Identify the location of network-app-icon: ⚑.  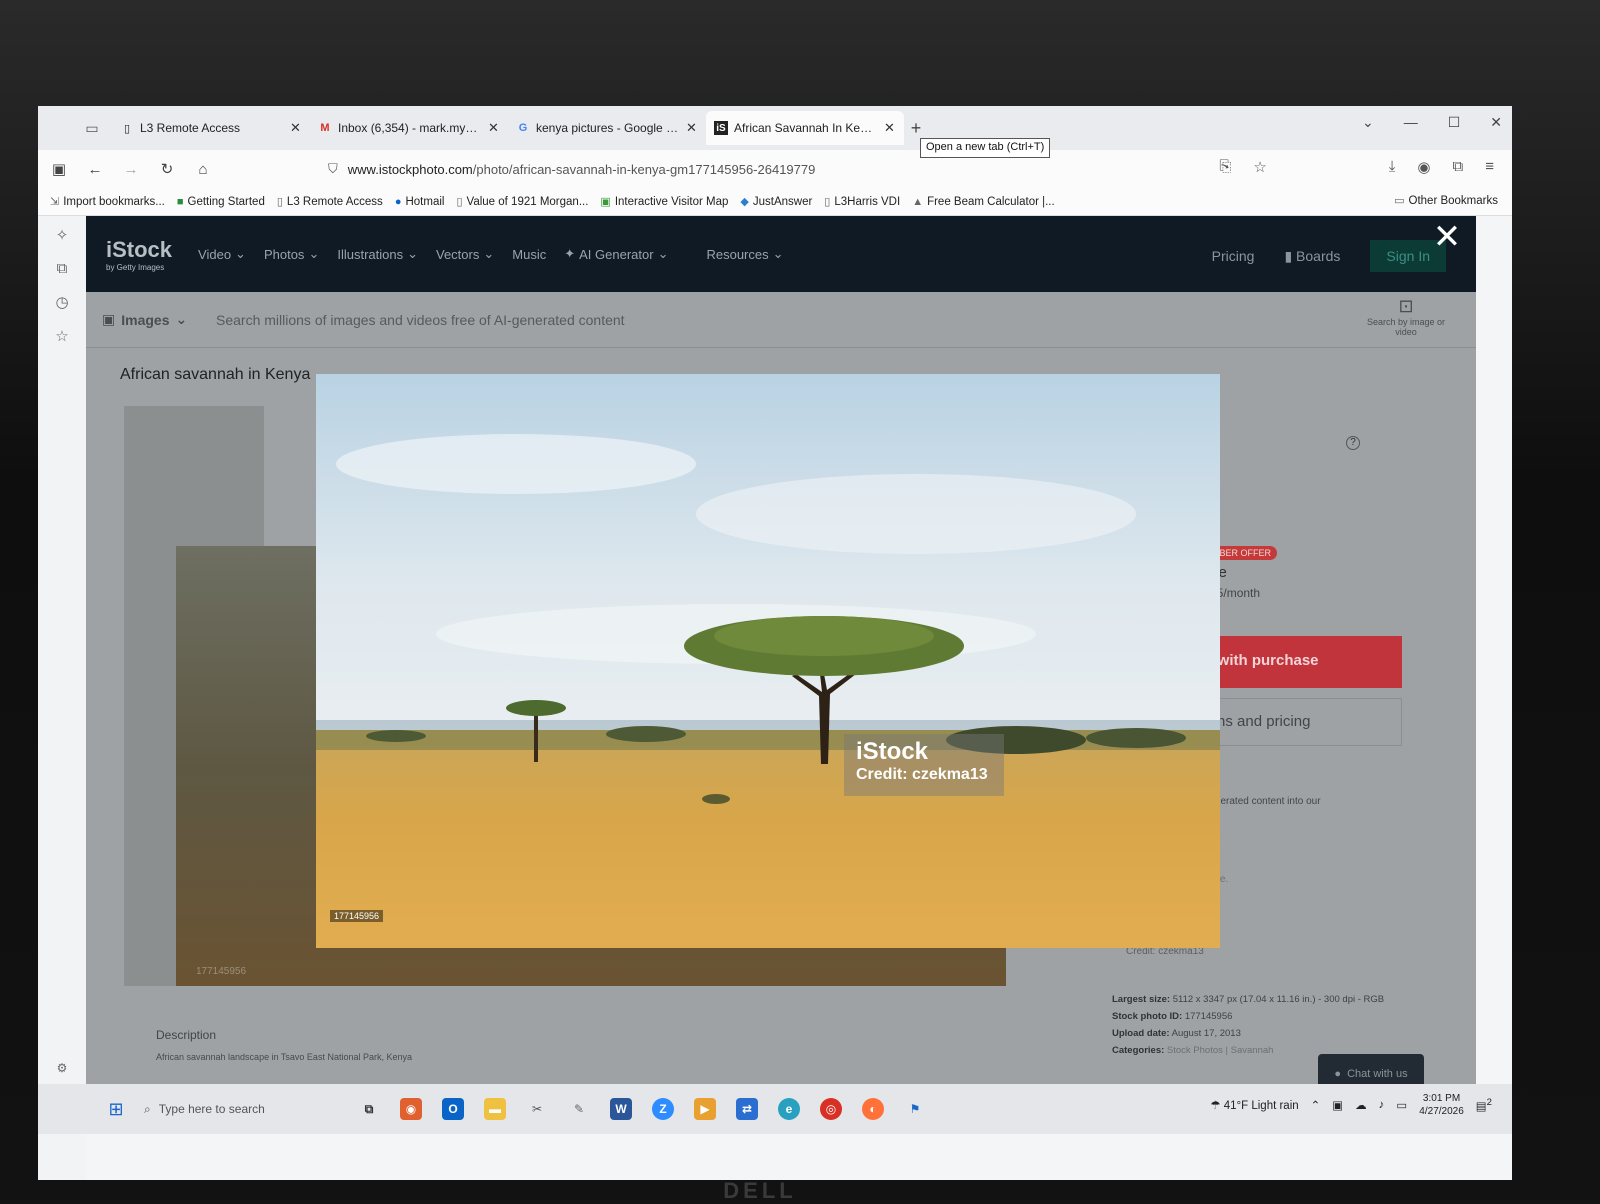
(915, 1109).